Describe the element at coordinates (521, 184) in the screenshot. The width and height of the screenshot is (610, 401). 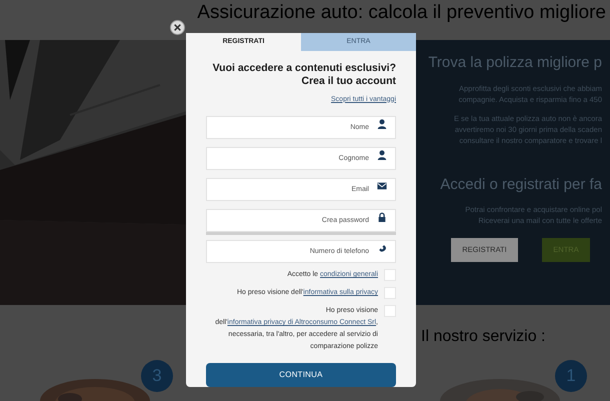
I see `panel-heading: Accedi o registrati per fa` at that location.